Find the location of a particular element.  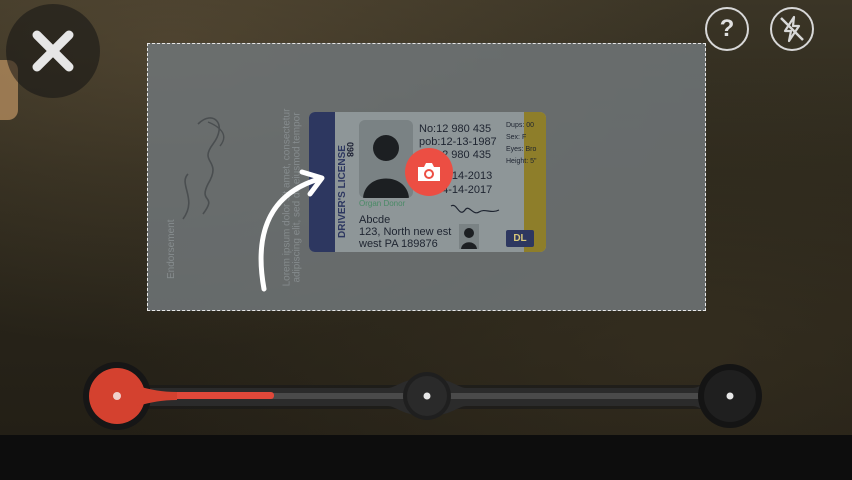

step-progress-slider is located at coordinates (427, 395).